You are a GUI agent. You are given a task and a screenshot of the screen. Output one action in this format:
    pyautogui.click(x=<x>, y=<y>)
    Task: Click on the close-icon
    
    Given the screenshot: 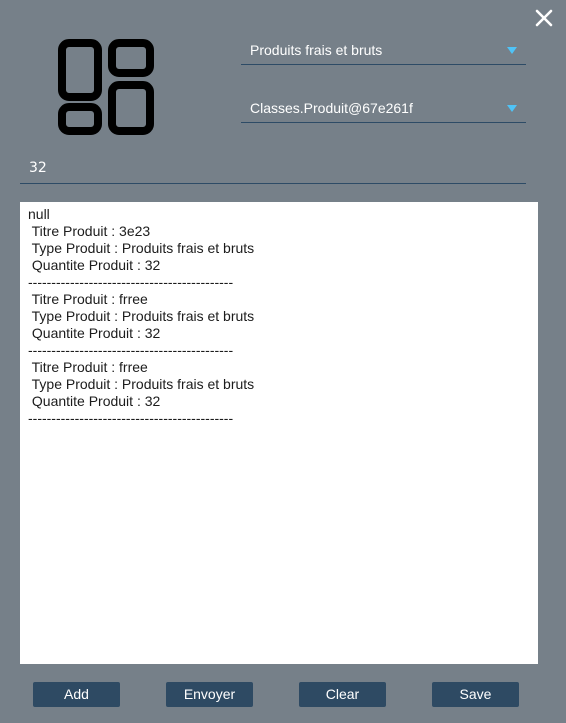 What is the action you would take?
    pyautogui.click(x=544, y=18)
    